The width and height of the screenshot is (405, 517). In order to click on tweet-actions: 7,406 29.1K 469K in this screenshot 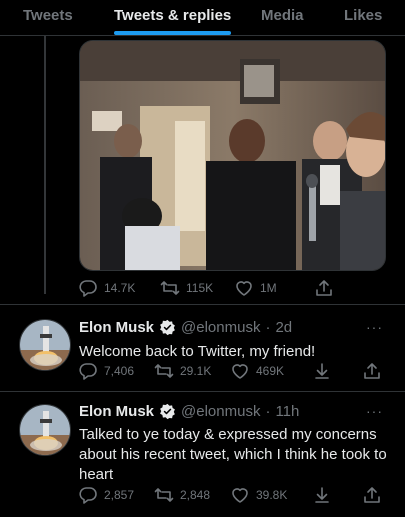, I will do `click(233, 371)`.